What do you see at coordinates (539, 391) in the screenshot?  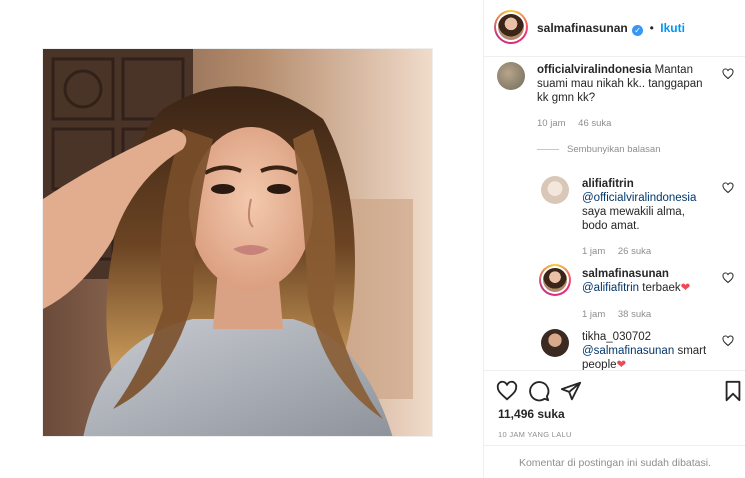 I see `comment-bubble-icon` at bounding box center [539, 391].